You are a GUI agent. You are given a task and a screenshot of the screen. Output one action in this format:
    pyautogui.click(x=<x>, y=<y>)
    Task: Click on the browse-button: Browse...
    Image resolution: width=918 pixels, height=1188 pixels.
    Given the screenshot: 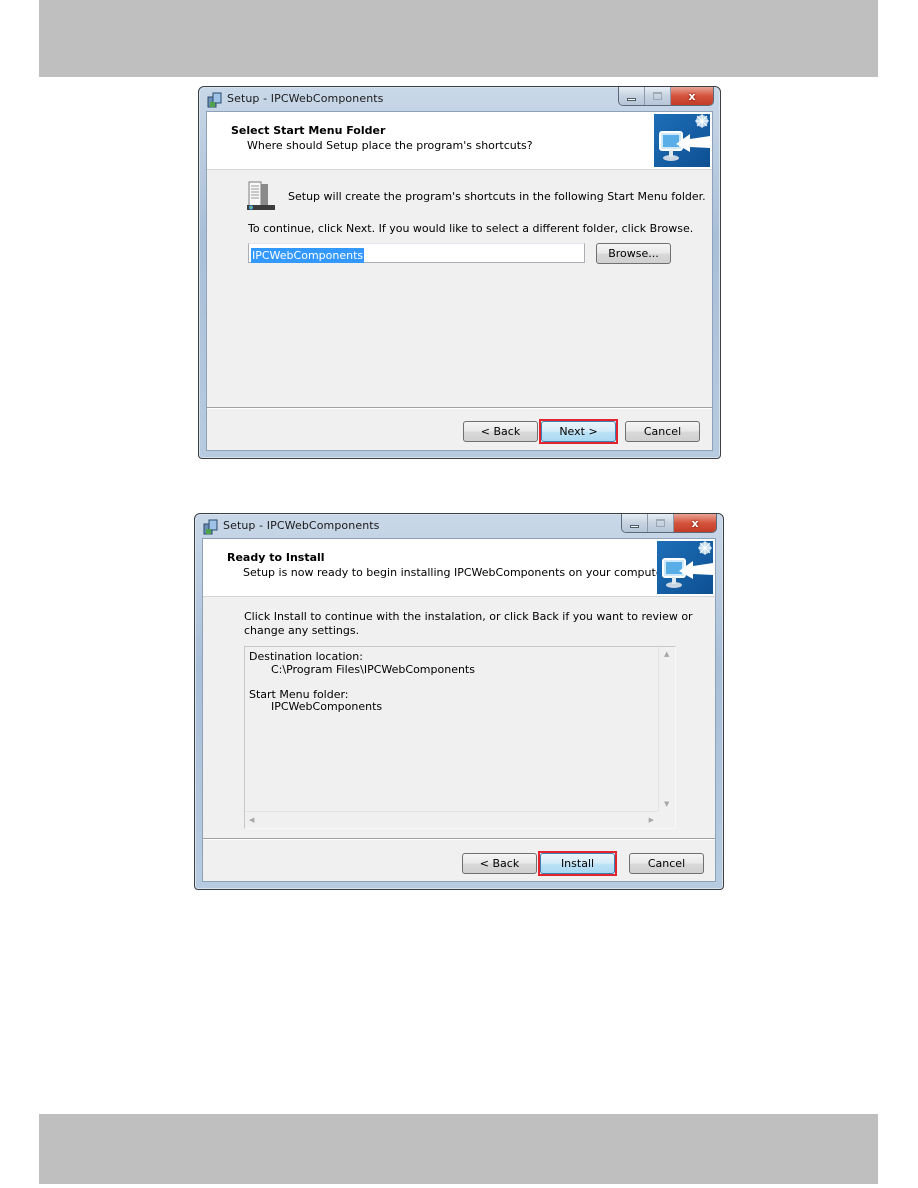 What is the action you would take?
    pyautogui.click(x=633, y=253)
    